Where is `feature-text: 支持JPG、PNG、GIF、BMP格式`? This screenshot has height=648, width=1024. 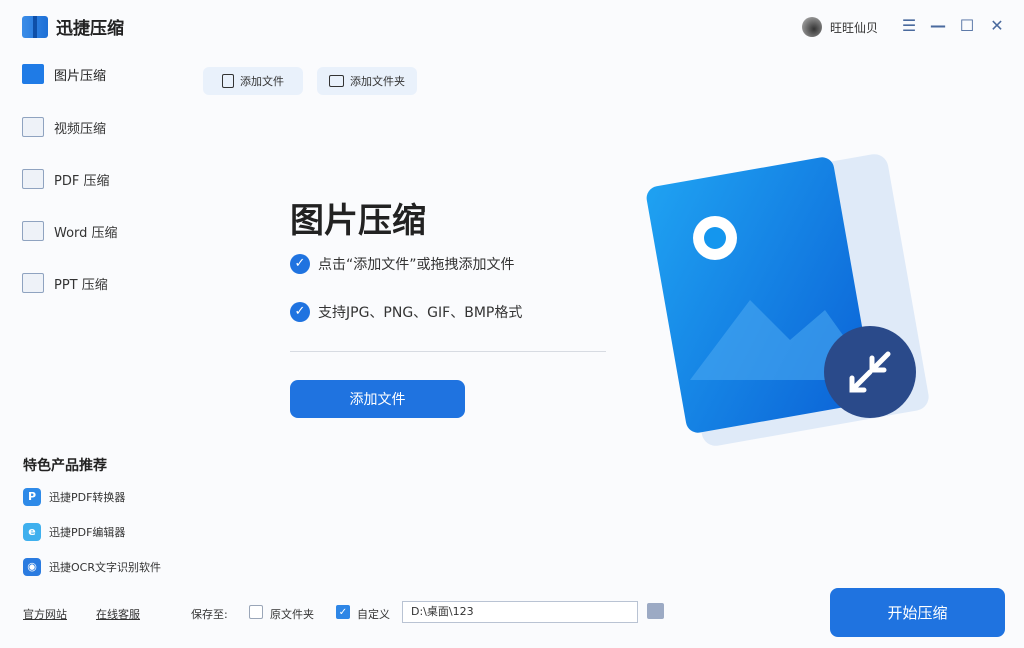 feature-text: 支持JPG、PNG、GIF、BMP格式 is located at coordinates (420, 313).